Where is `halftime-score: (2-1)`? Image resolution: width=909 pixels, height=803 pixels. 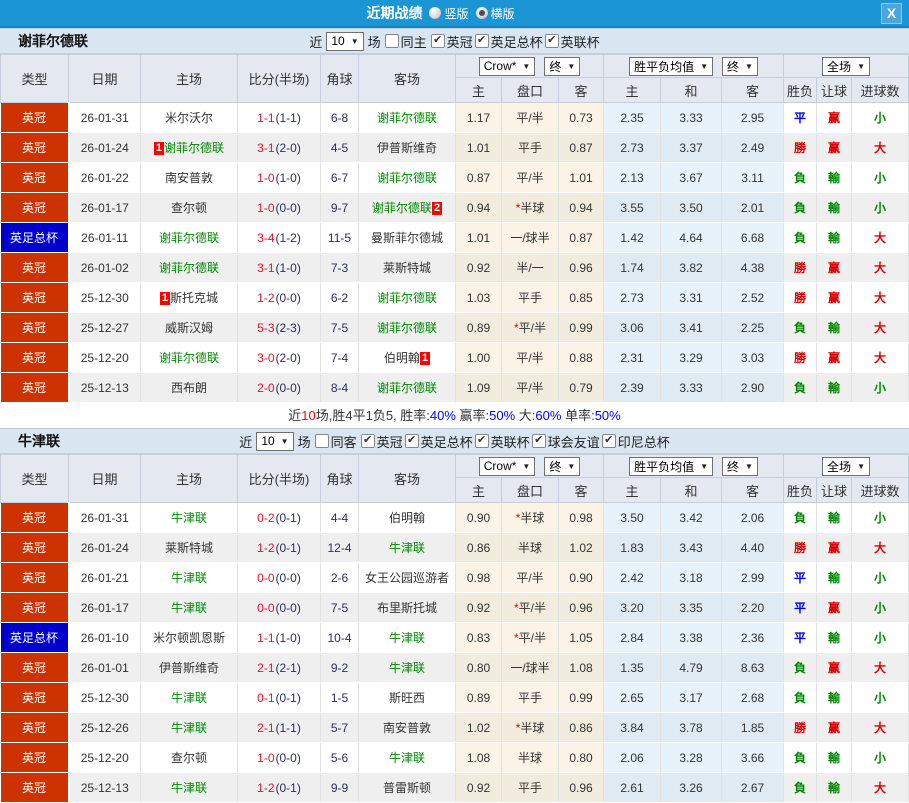
halftime-score: (2-1) is located at coordinates (288, 667).